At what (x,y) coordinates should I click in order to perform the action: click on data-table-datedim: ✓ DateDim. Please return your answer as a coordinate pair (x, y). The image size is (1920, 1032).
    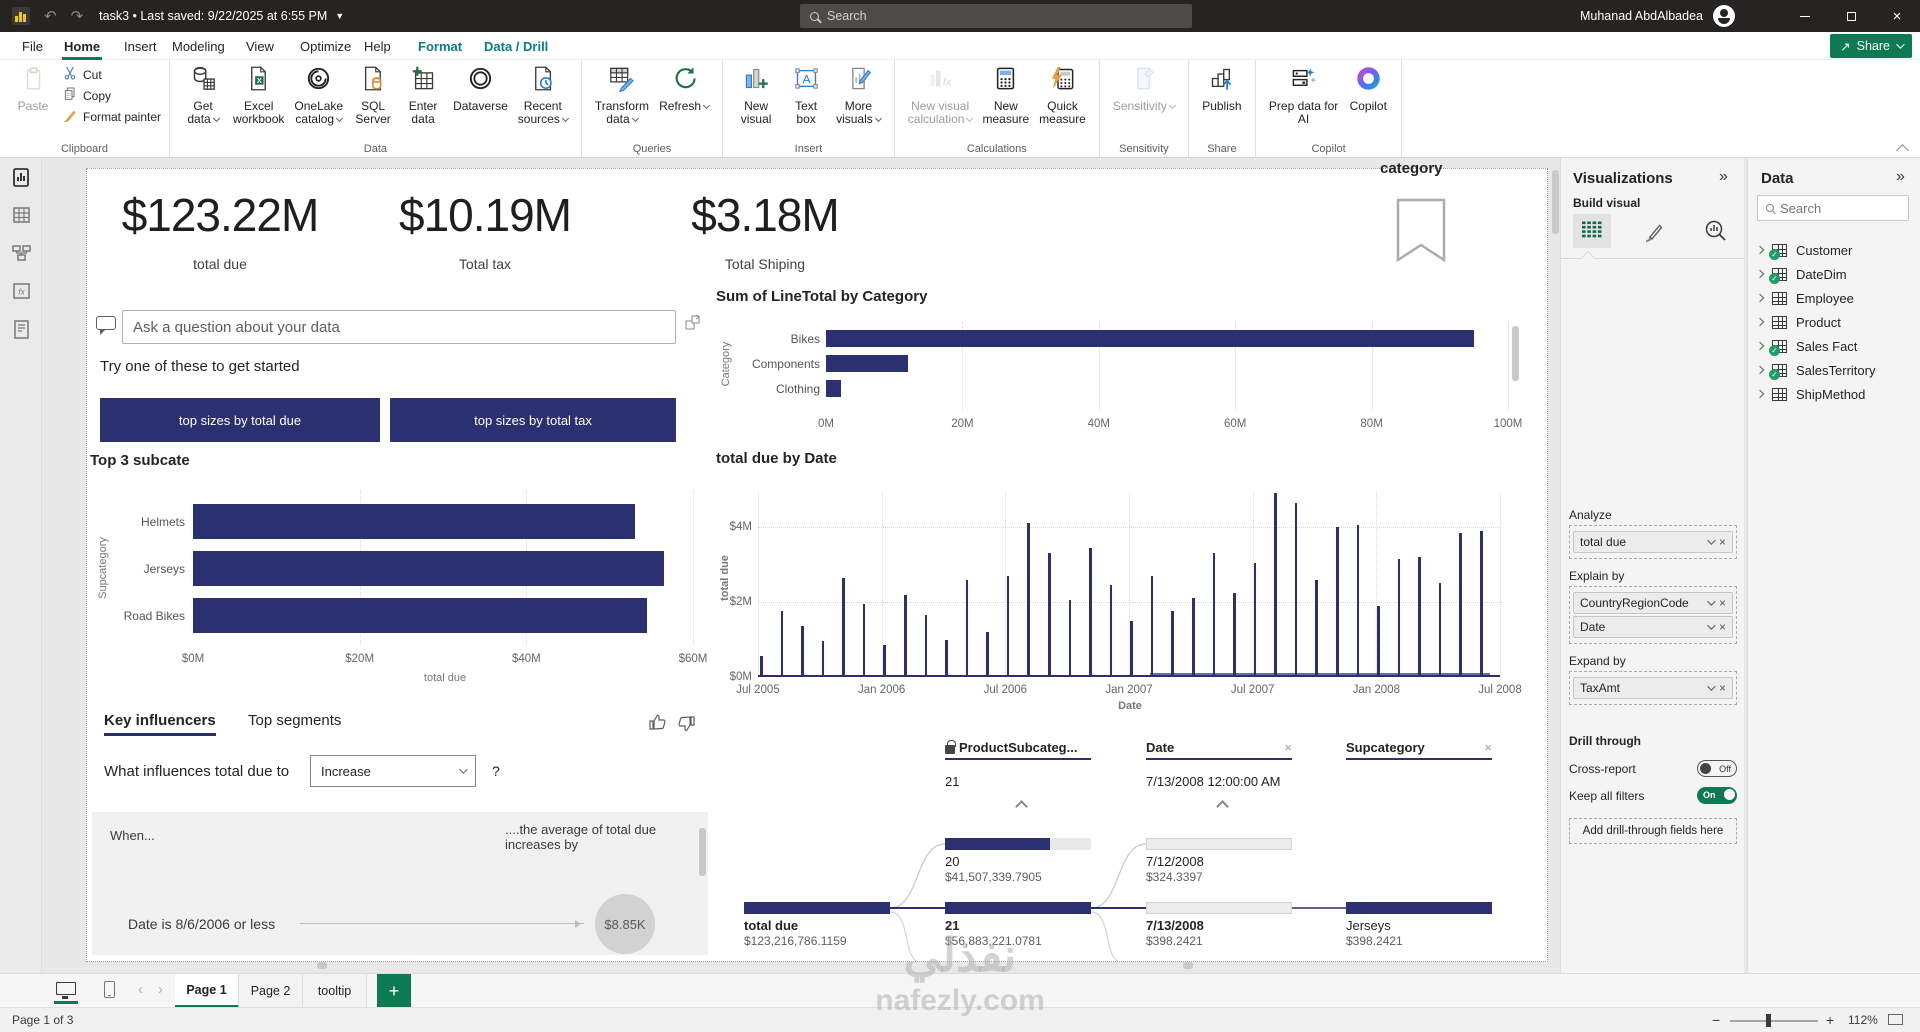
    Looking at the image, I should click on (1801, 274).